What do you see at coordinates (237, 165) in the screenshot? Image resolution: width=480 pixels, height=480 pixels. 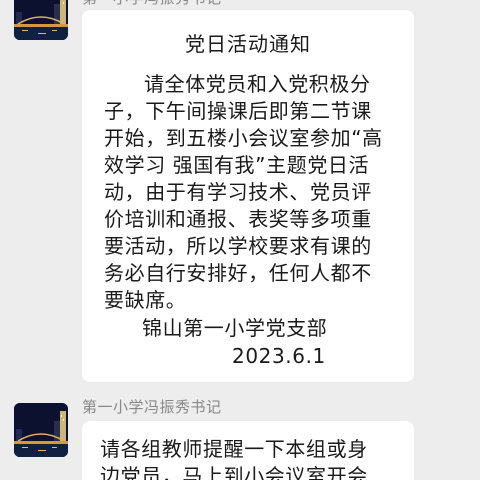 I see `notice-line: 效学习 强国有我”主题党日活` at bounding box center [237, 165].